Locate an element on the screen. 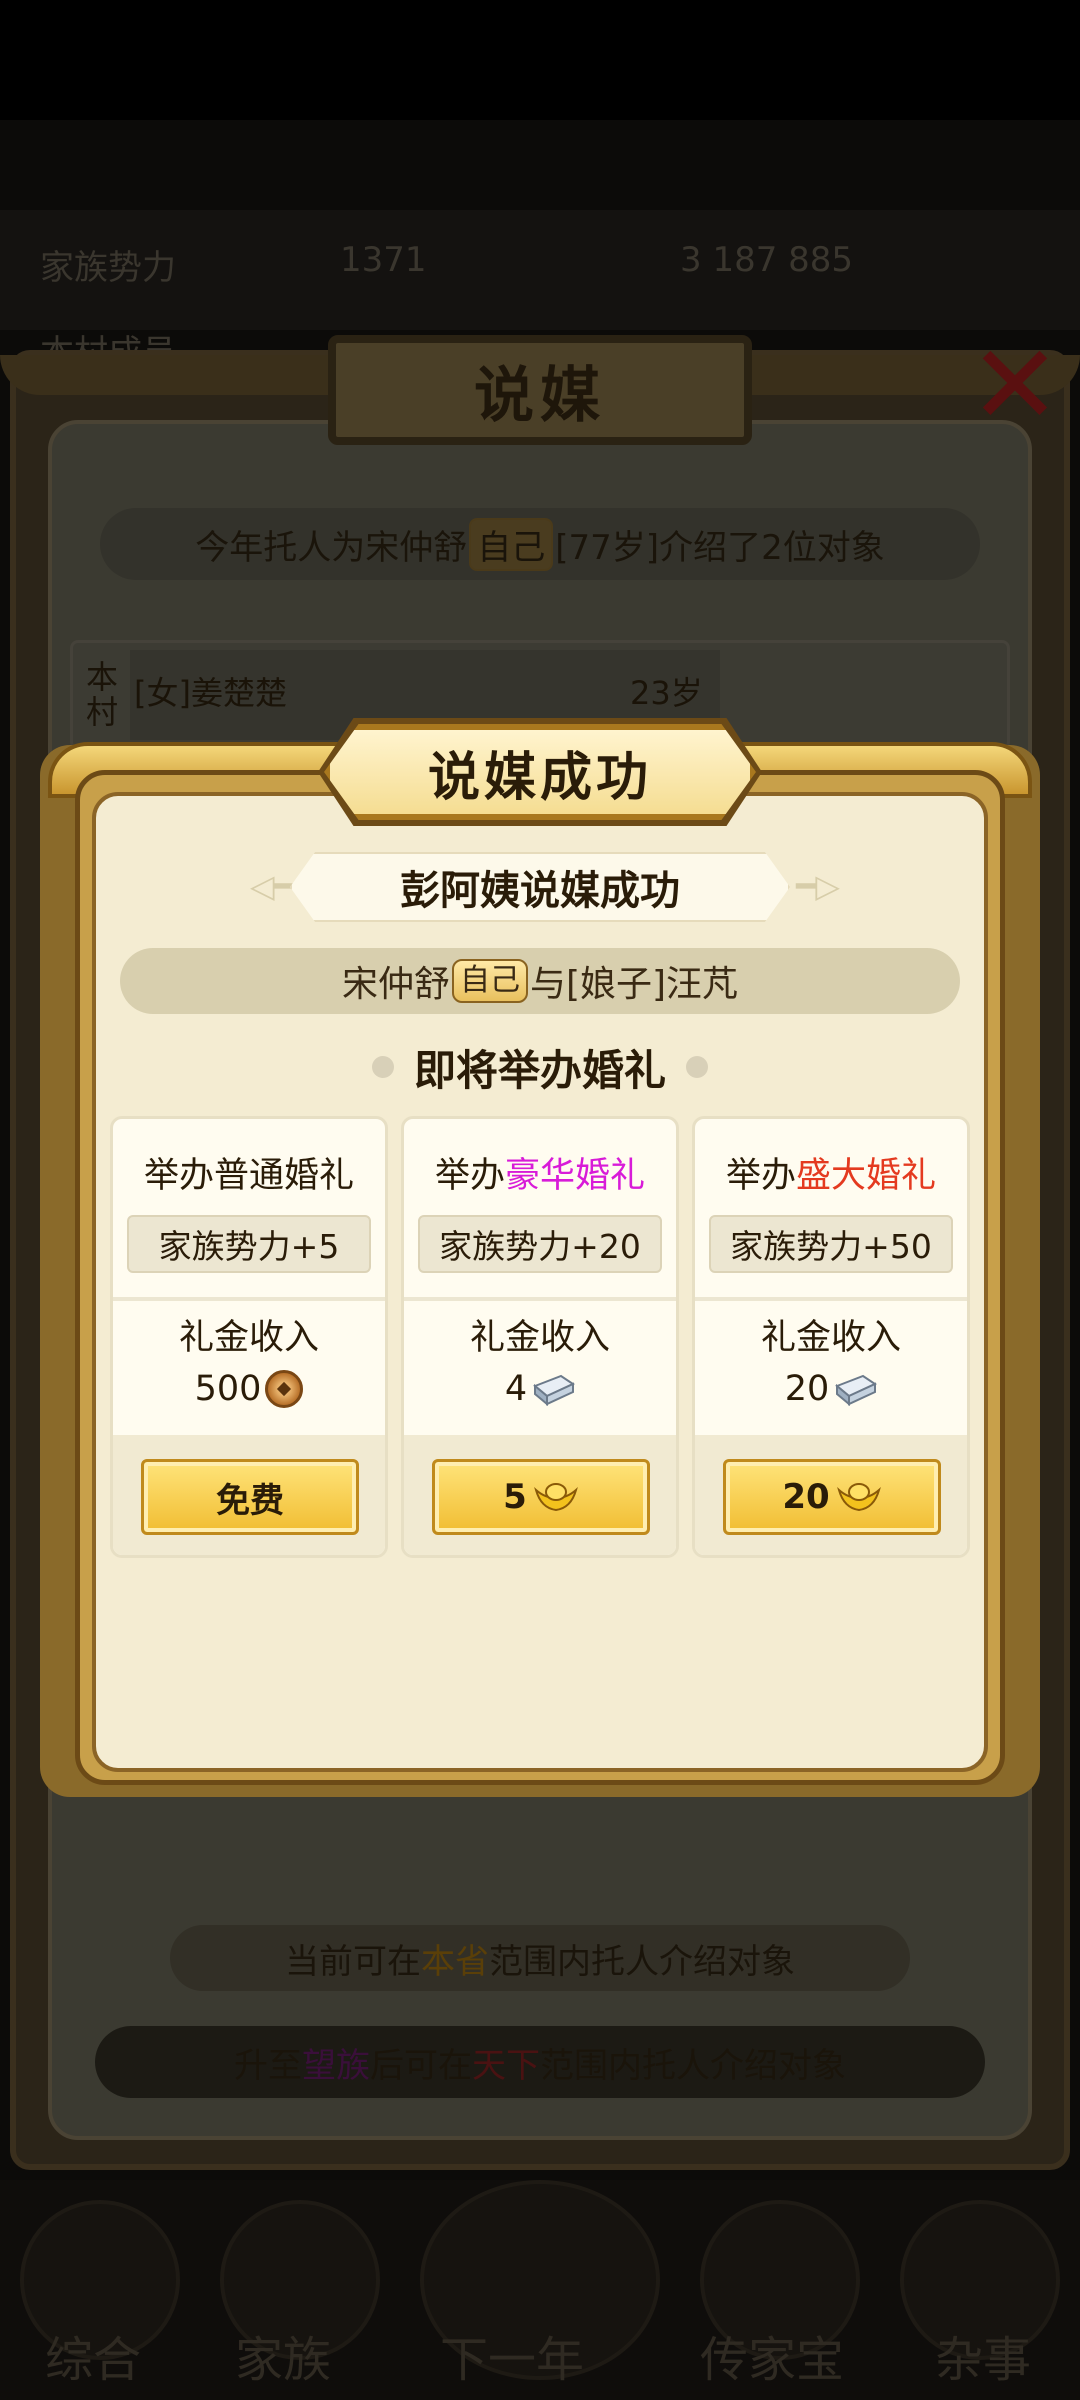  origin-tag-line: 本 is located at coordinates (101, 676).